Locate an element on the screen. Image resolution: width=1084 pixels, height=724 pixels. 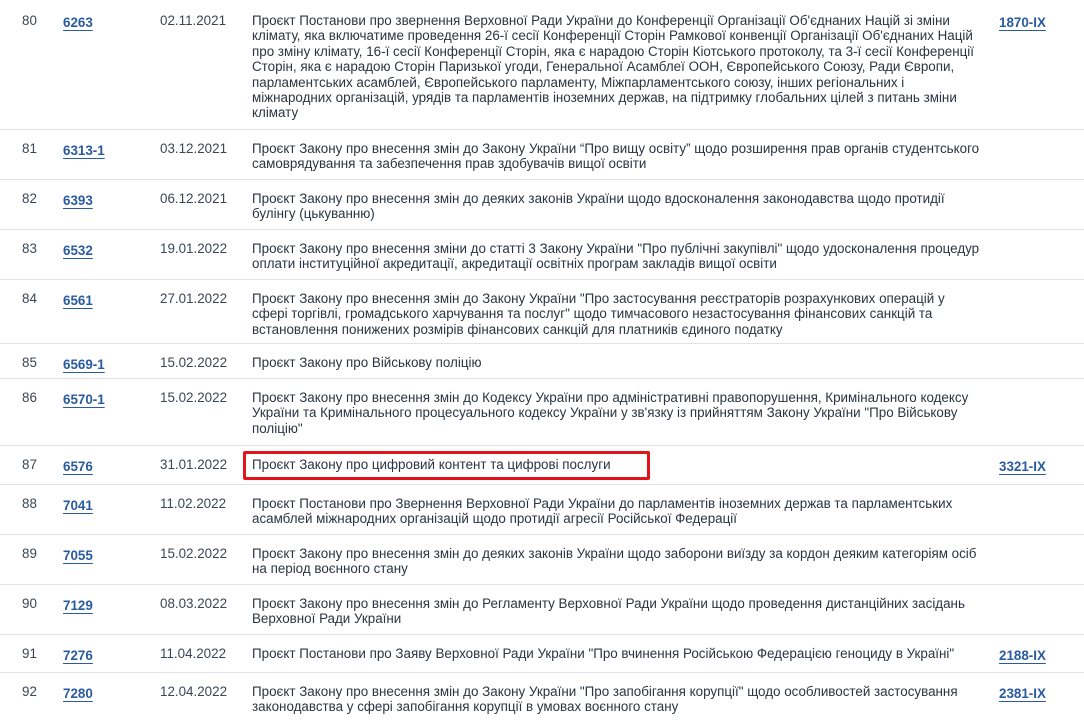
row-number: 92 is located at coordinates (29, 691).